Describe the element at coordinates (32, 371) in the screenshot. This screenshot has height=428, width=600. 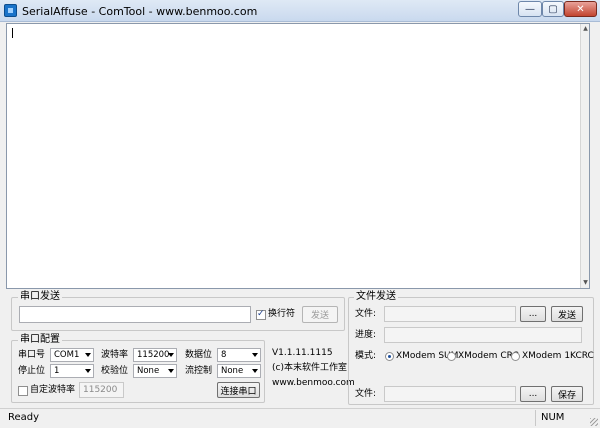
I see `stopbits-label: 停止位` at that location.